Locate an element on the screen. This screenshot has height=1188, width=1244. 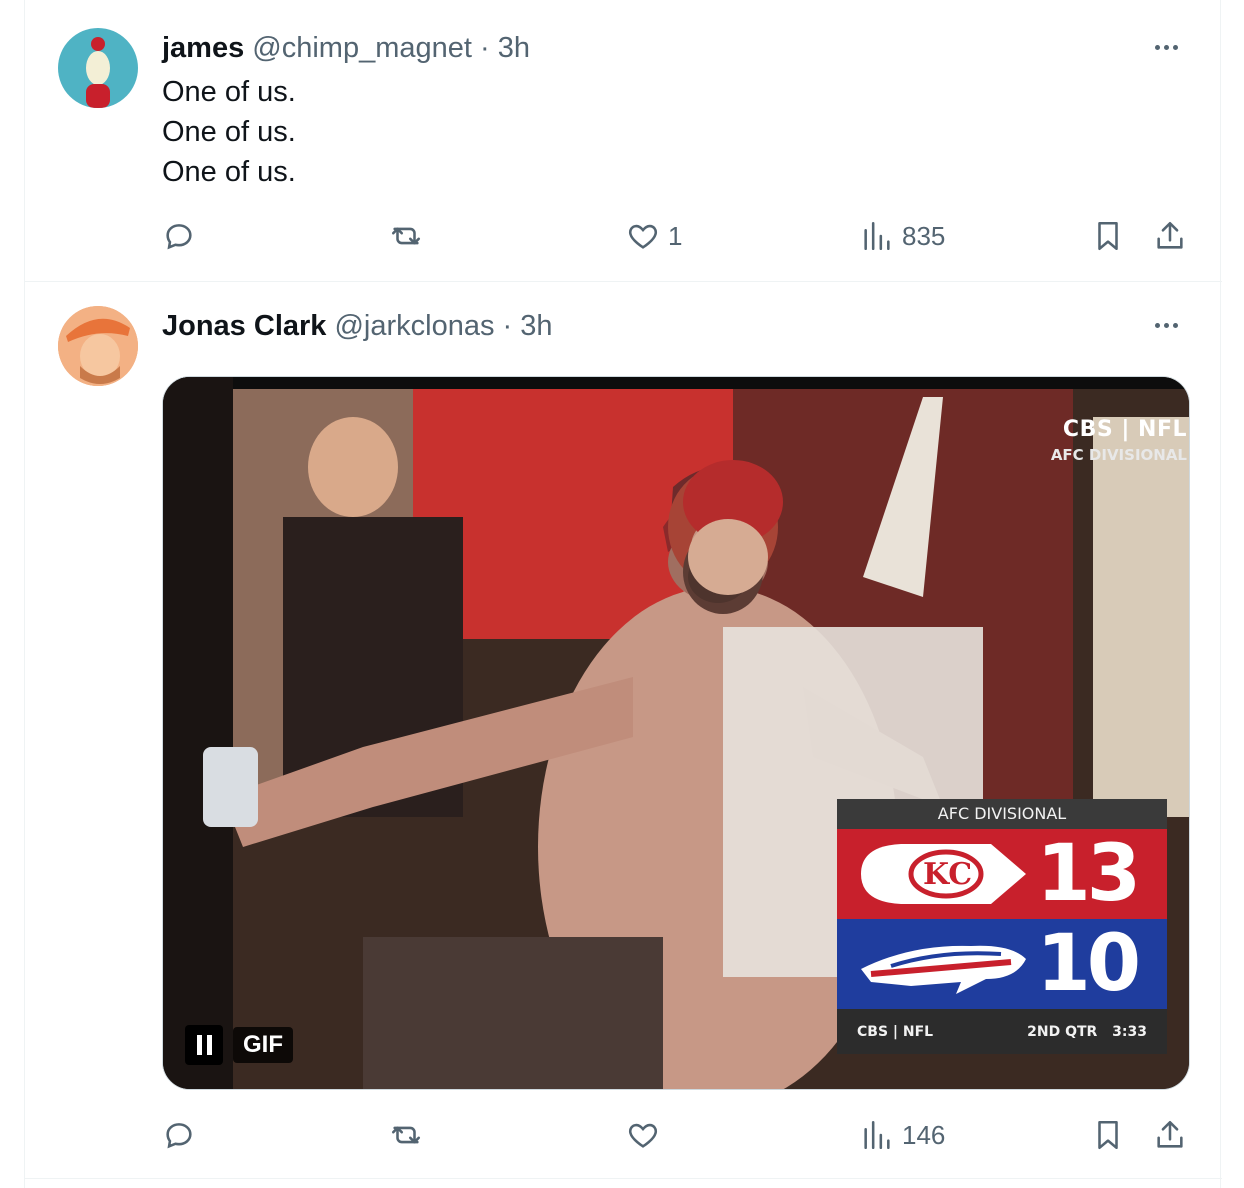
tweet-text: One of us. One of us. One of us. is located at coordinates (229, 132).